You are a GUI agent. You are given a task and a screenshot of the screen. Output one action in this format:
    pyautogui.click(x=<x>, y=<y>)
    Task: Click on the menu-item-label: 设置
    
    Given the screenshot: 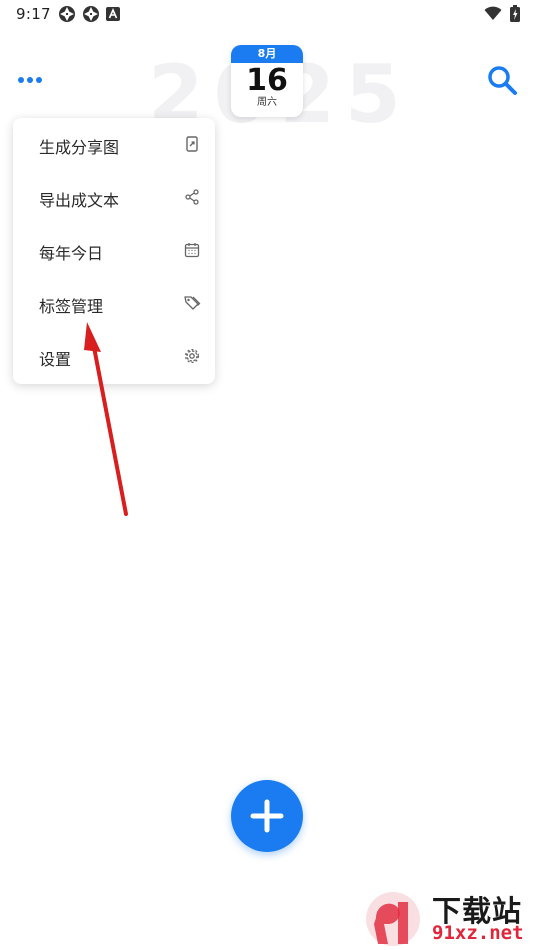 What is the action you would take?
    pyautogui.click(x=55, y=359)
    